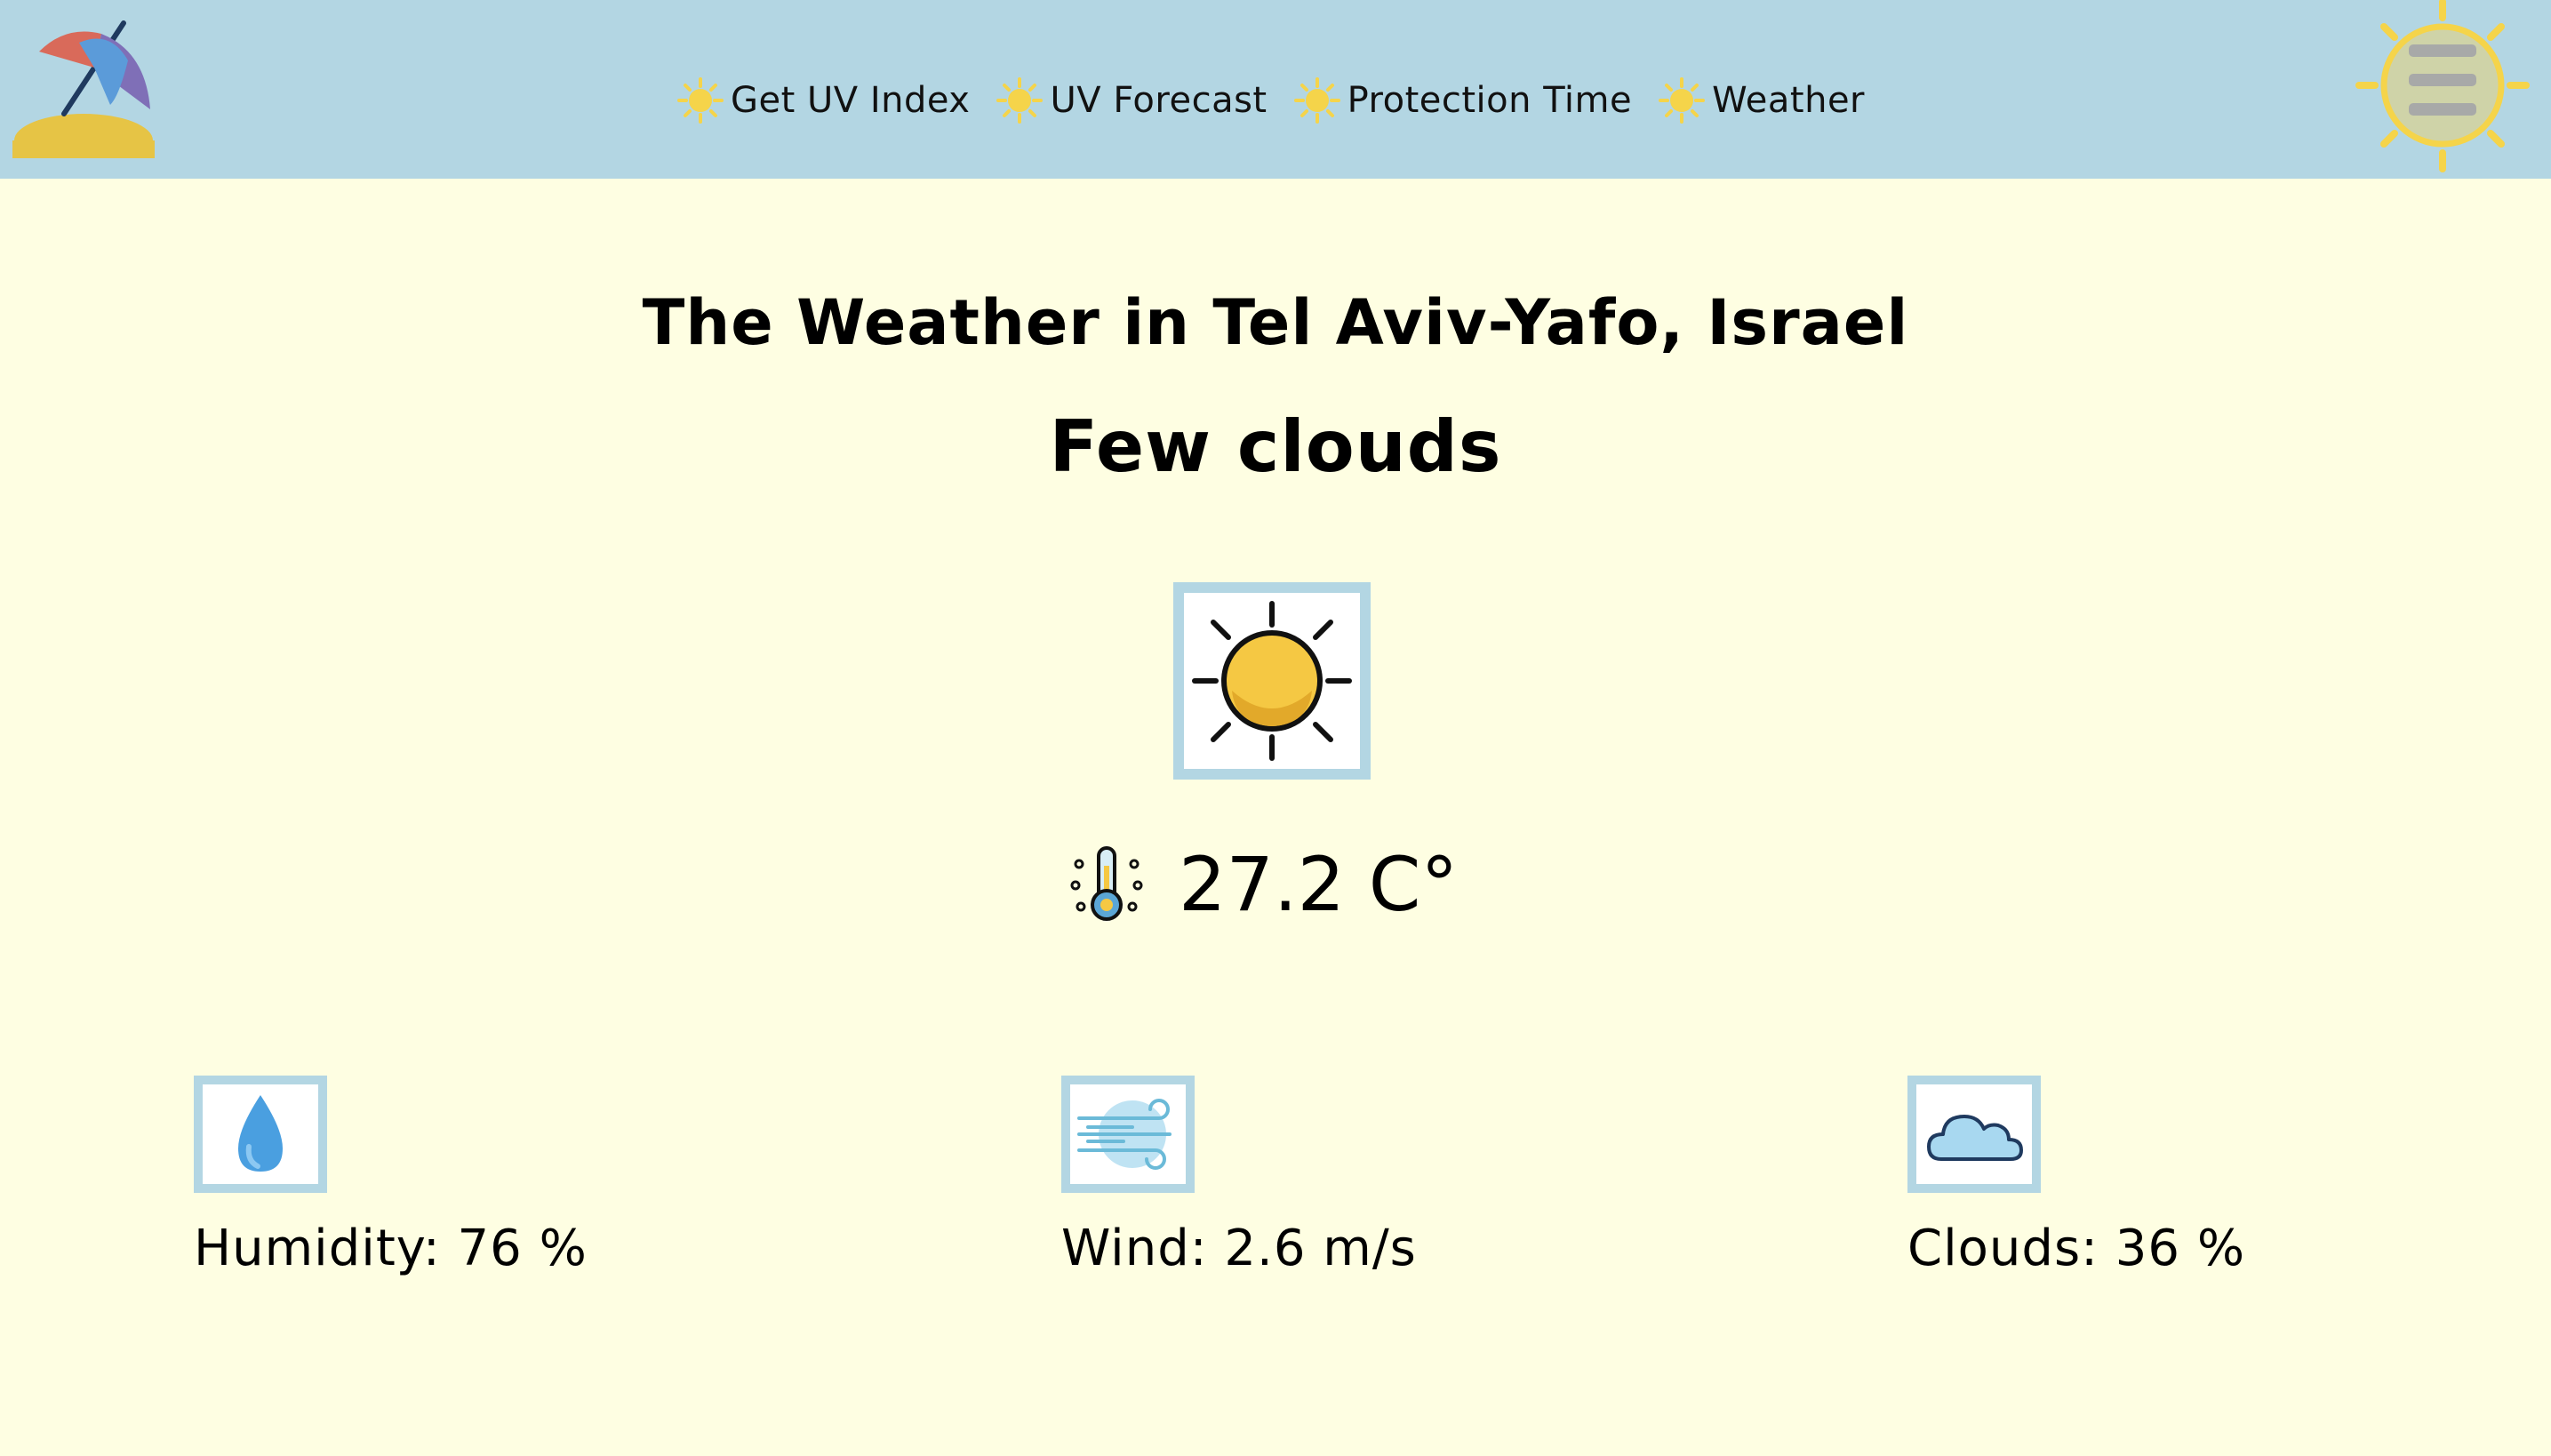 The width and height of the screenshot is (2551, 1456). I want to click on thermometer-icon, so click(1106, 883).